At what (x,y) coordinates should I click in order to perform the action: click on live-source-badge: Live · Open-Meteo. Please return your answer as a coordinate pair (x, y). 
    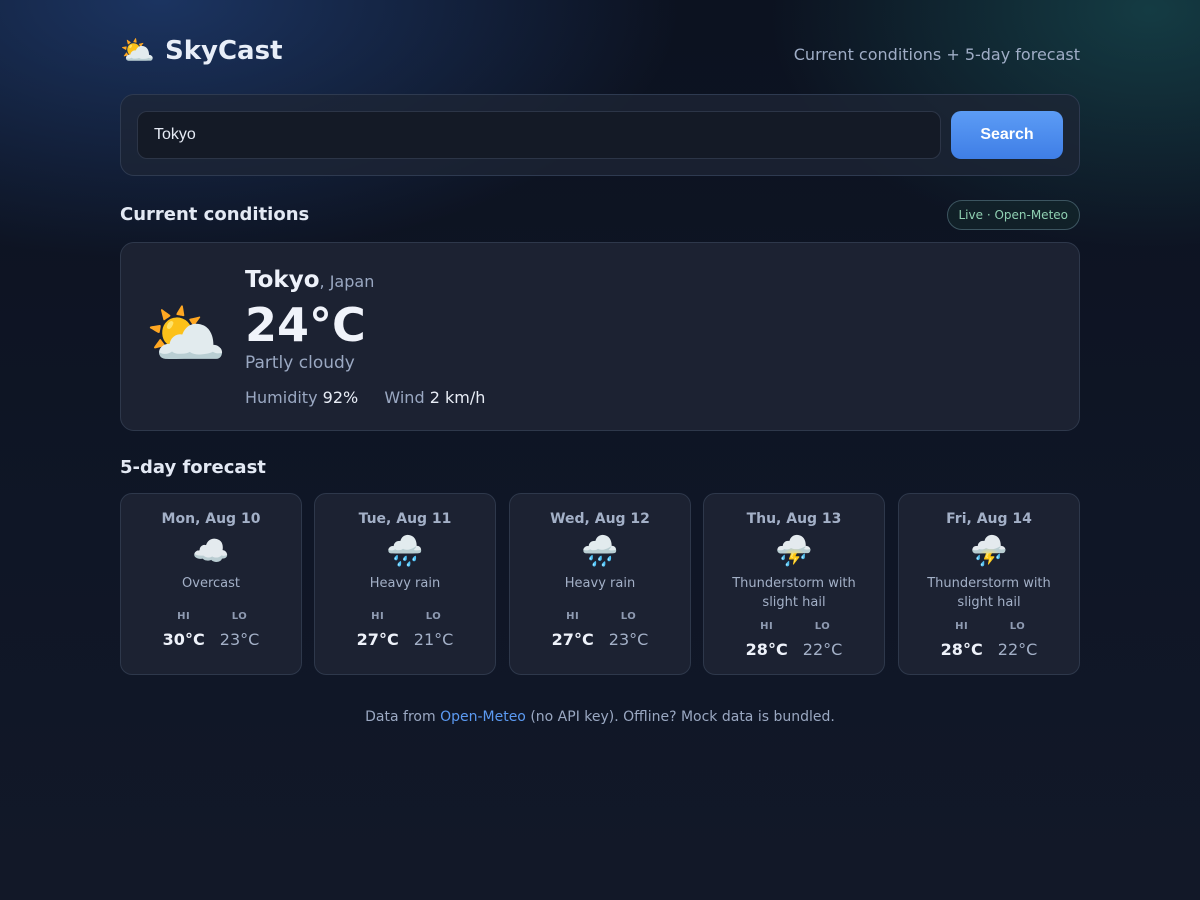
    Looking at the image, I should click on (1013, 215).